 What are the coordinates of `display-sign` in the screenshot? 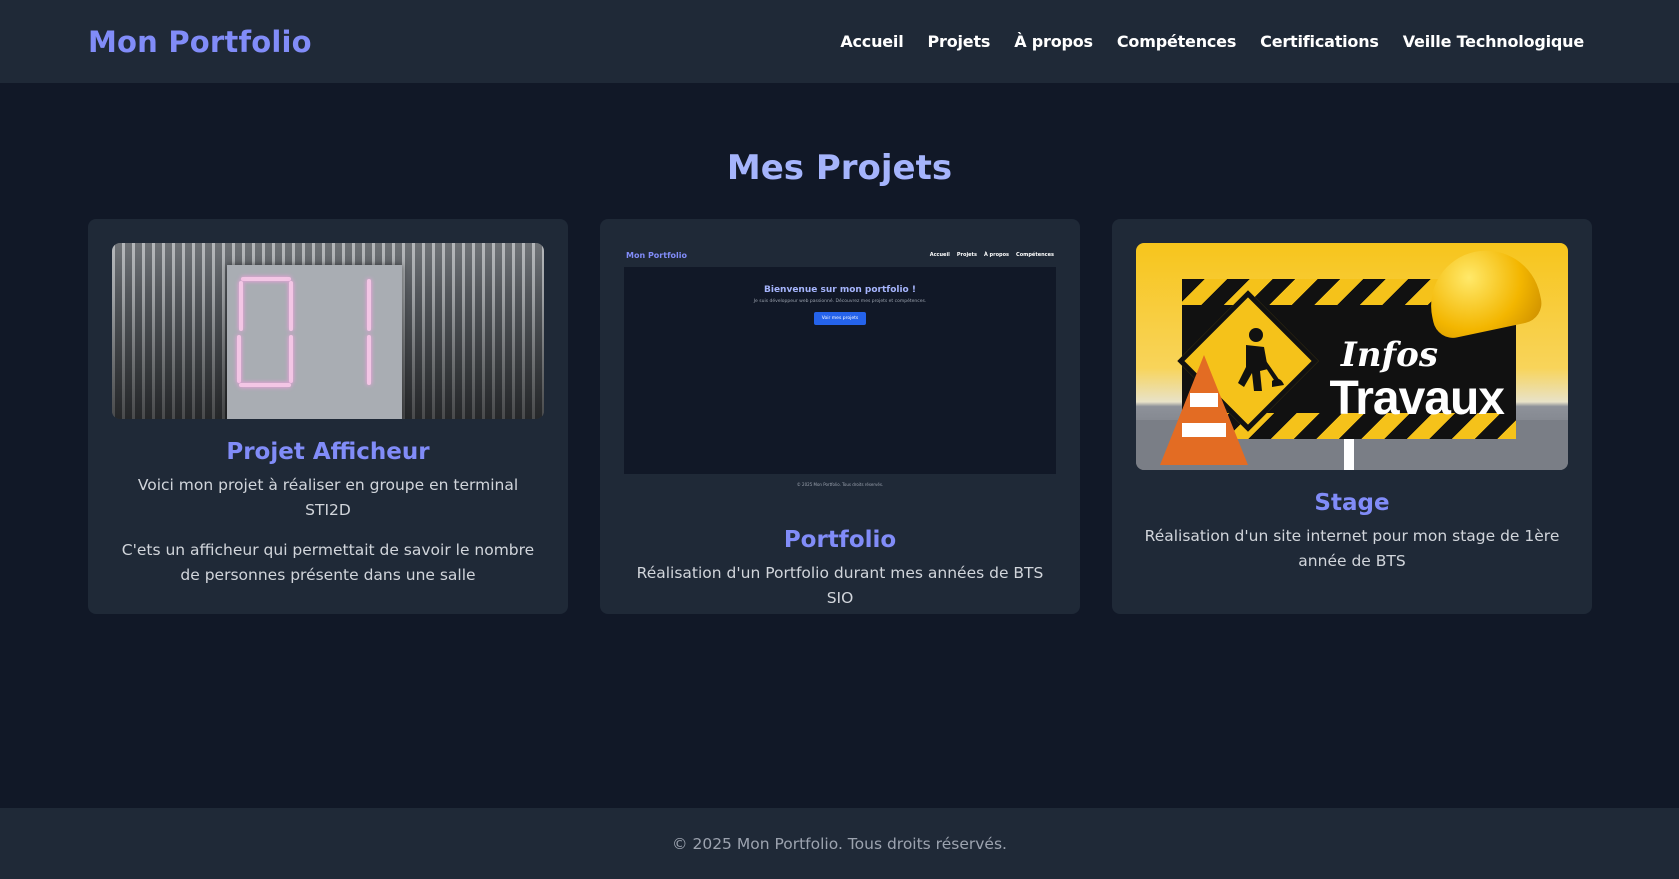 It's located at (314, 342).